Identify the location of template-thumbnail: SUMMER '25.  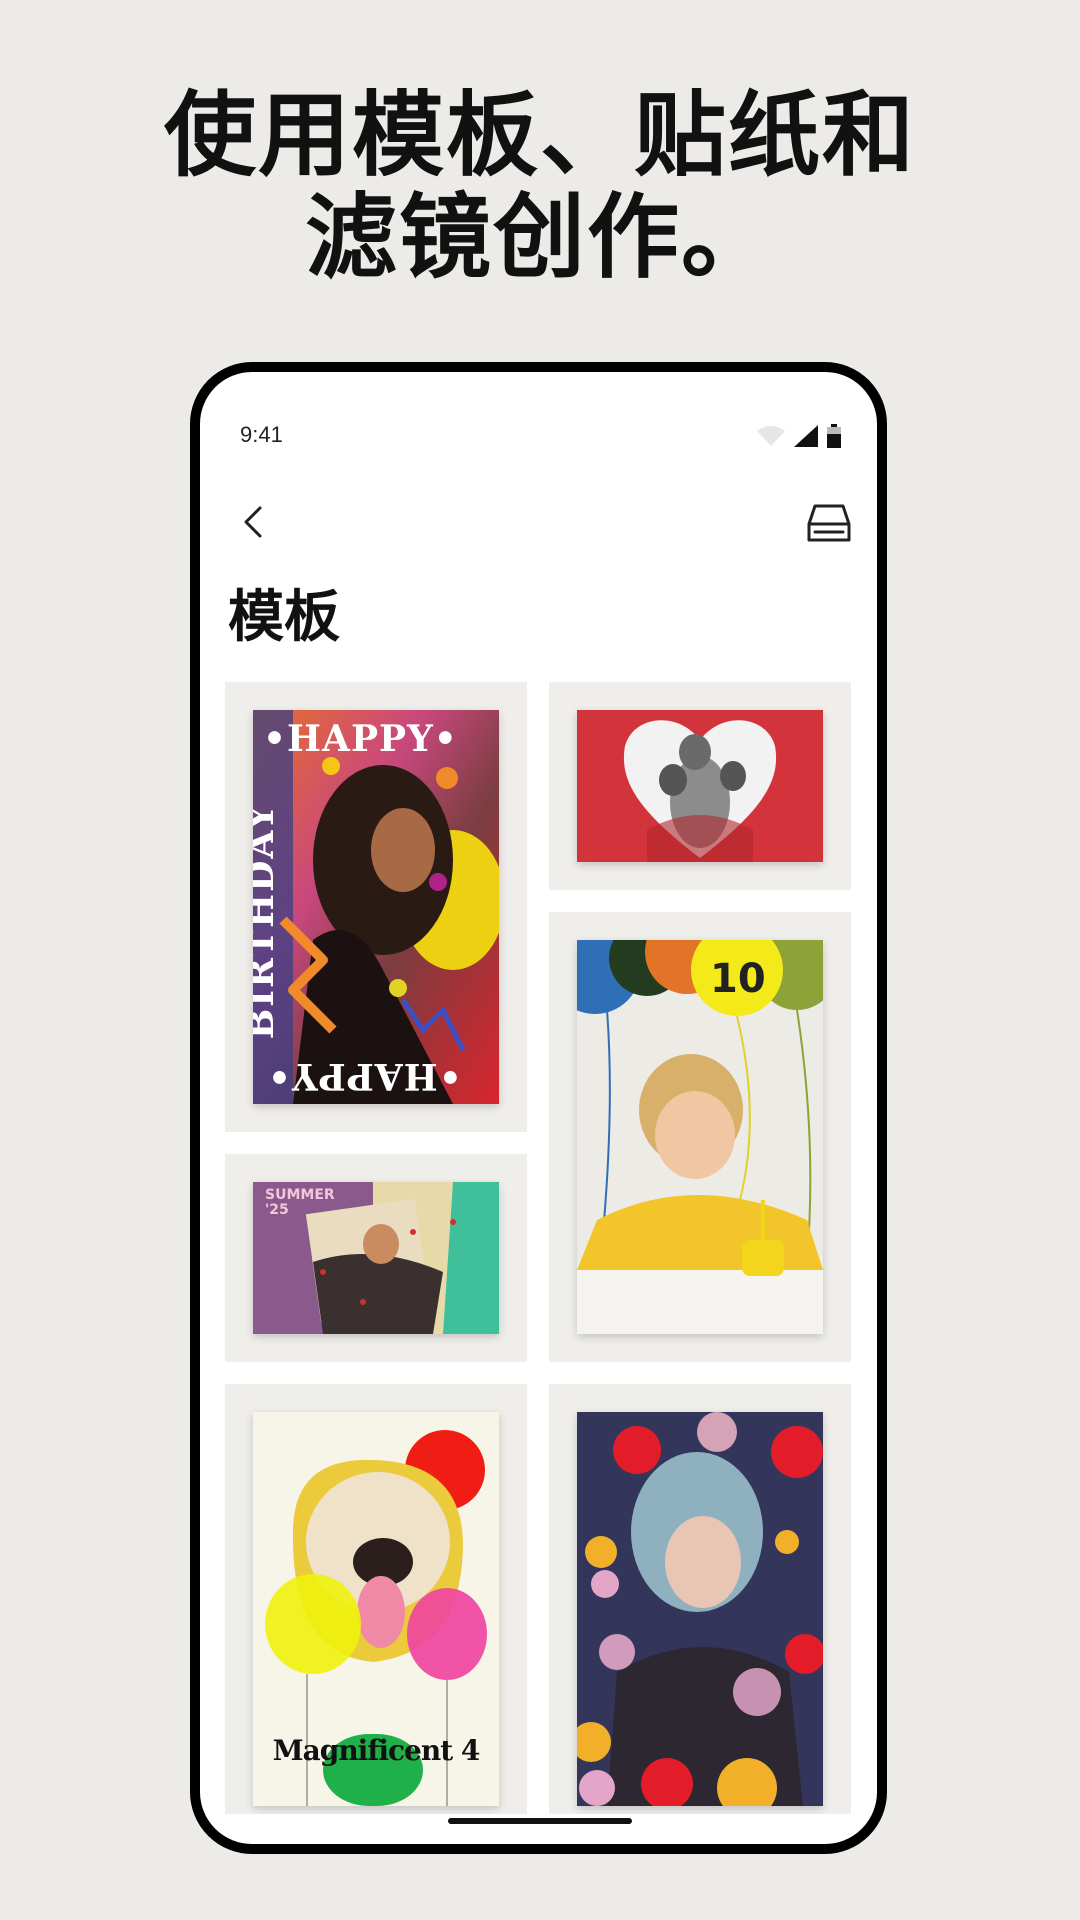
(376, 1258).